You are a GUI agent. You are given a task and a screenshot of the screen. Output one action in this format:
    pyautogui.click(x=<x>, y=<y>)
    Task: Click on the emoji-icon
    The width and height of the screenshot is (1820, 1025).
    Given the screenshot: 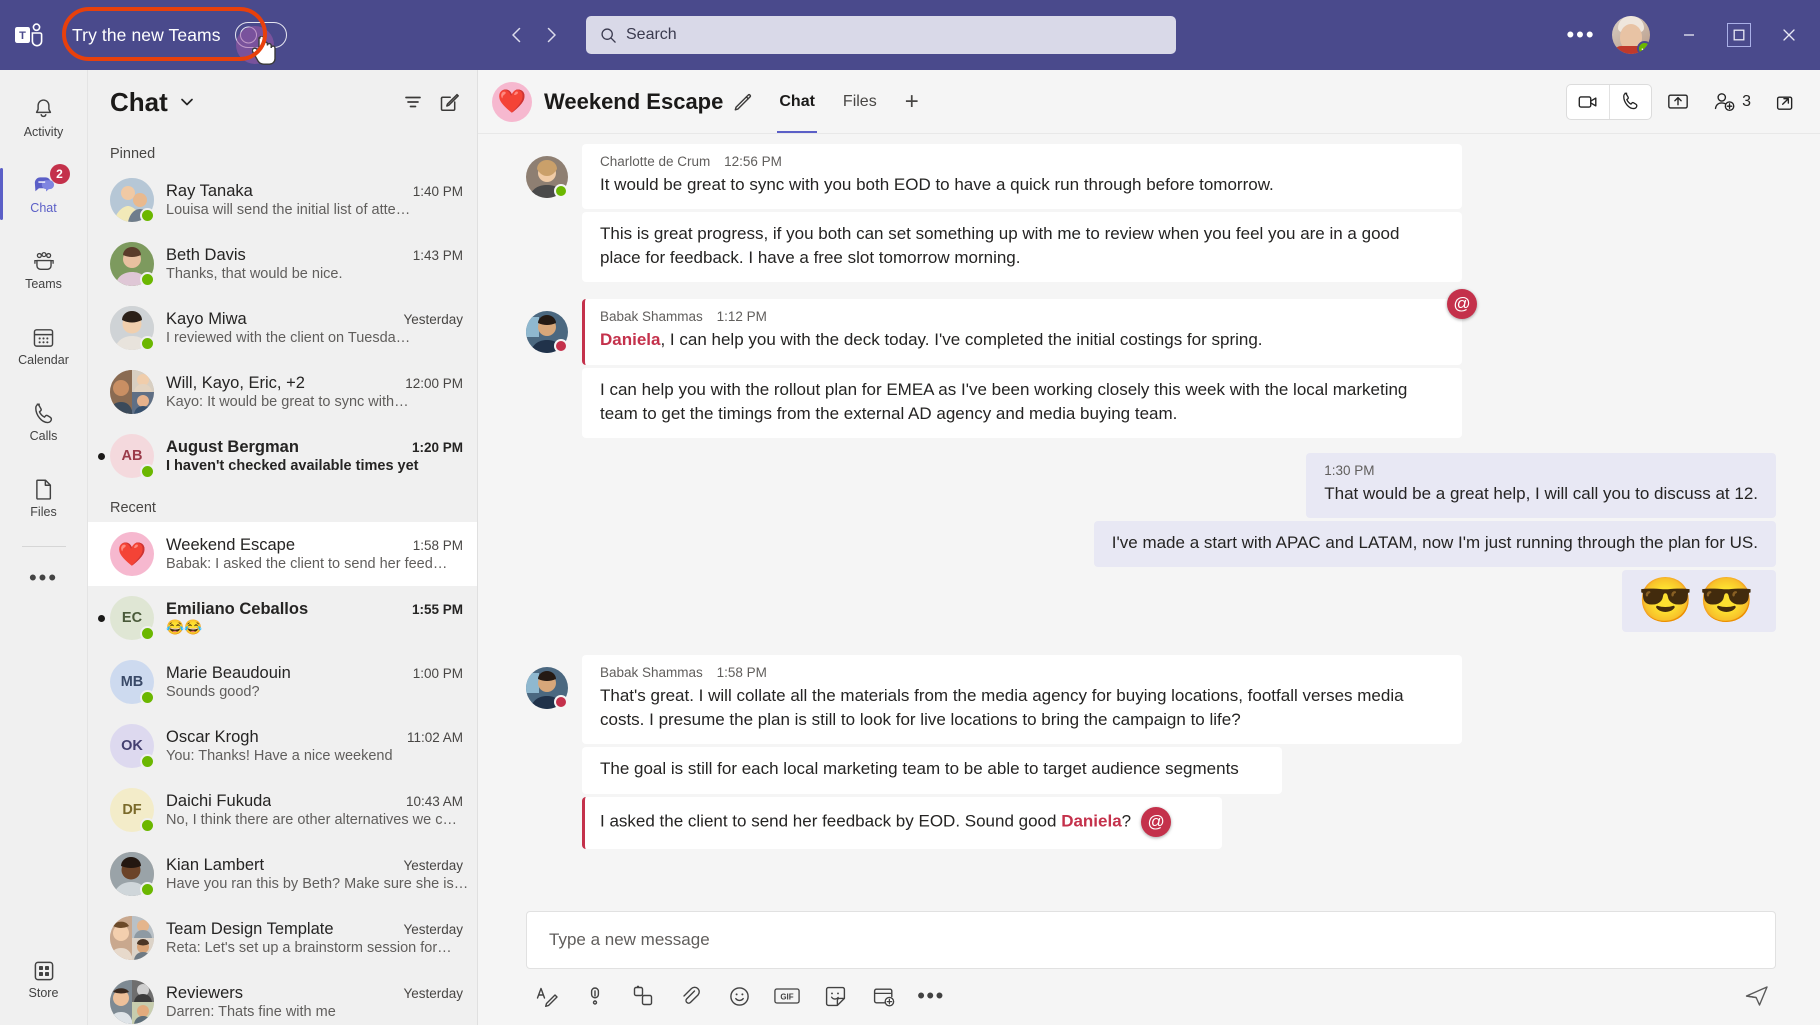 What is the action you would take?
    pyautogui.click(x=739, y=996)
    